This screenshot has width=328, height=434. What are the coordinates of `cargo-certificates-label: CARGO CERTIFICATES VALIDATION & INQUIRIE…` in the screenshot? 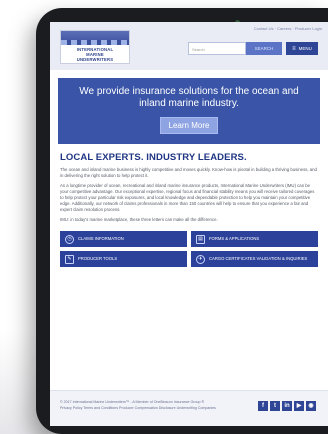 It's located at (258, 258).